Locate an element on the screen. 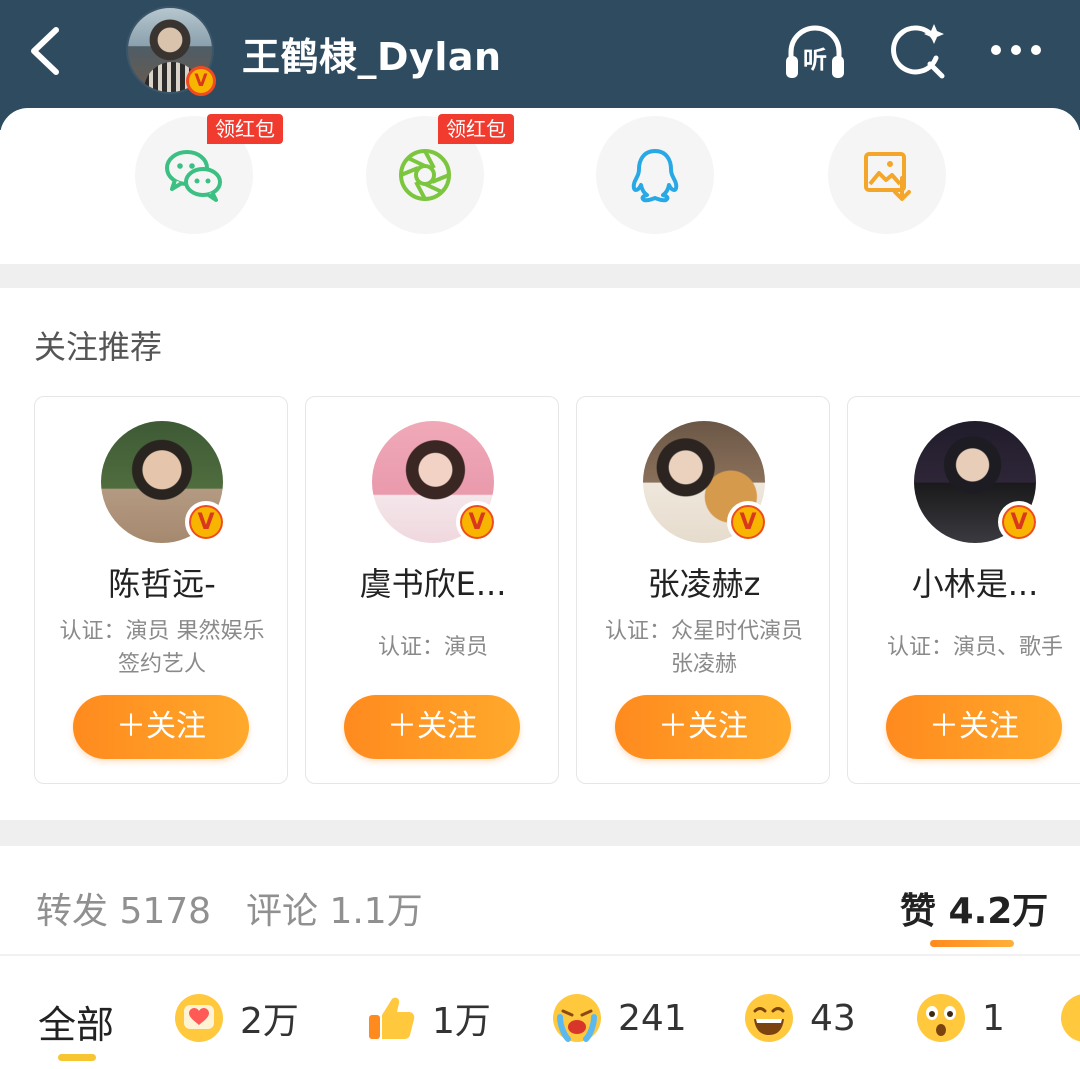 The image size is (1080, 1069). more-dots-icon is located at coordinates (1016, 50).